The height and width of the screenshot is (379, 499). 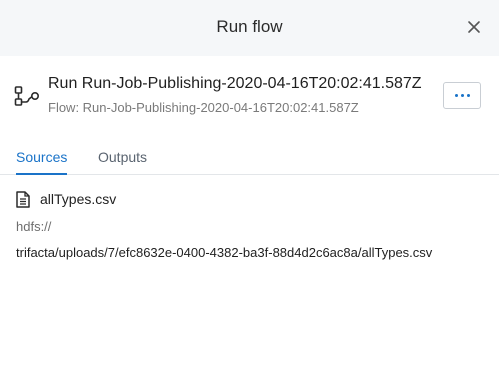 What do you see at coordinates (78, 199) in the screenshot?
I see `source-file-name: allTypes.csv` at bounding box center [78, 199].